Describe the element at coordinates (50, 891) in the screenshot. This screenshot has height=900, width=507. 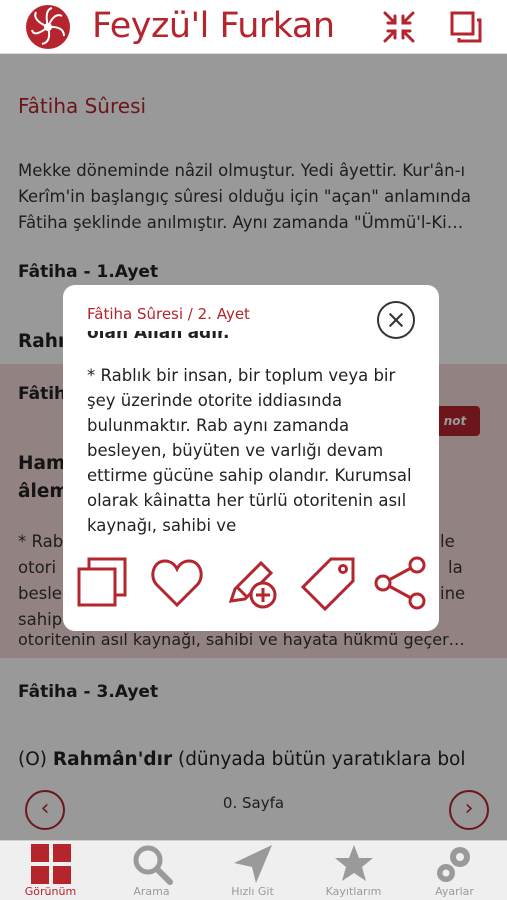
I see `tab-label: Görünüm` at that location.